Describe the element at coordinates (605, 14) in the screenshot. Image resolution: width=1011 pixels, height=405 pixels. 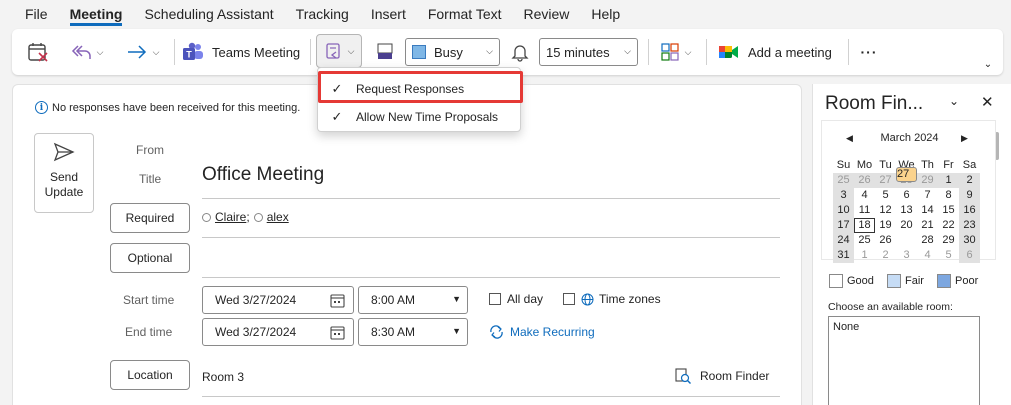
I see `menu-help: Help` at that location.